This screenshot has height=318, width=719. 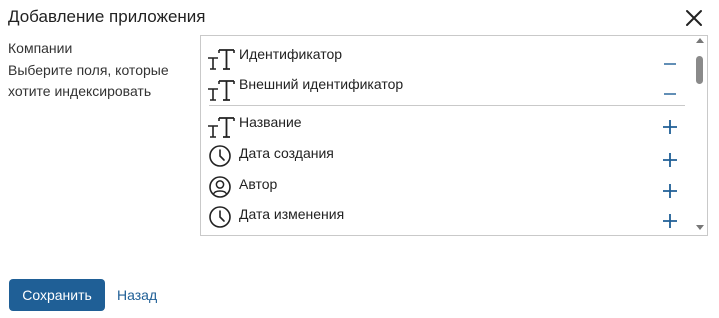 What do you see at coordinates (258, 184) in the screenshot?
I see `field-label: Автор` at bounding box center [258, 184].